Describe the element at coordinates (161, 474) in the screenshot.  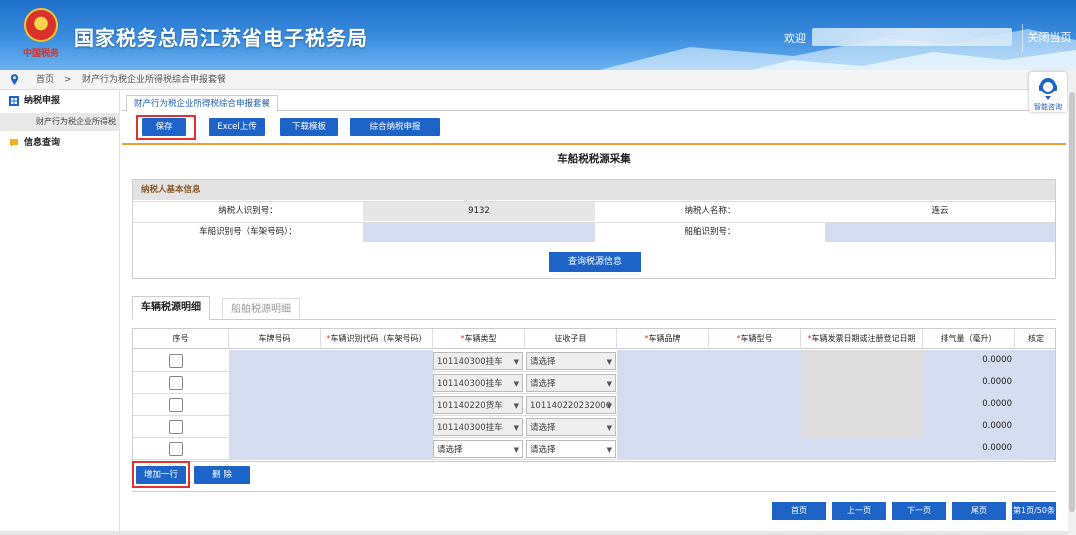
I see `add-row-highlight` at that location.